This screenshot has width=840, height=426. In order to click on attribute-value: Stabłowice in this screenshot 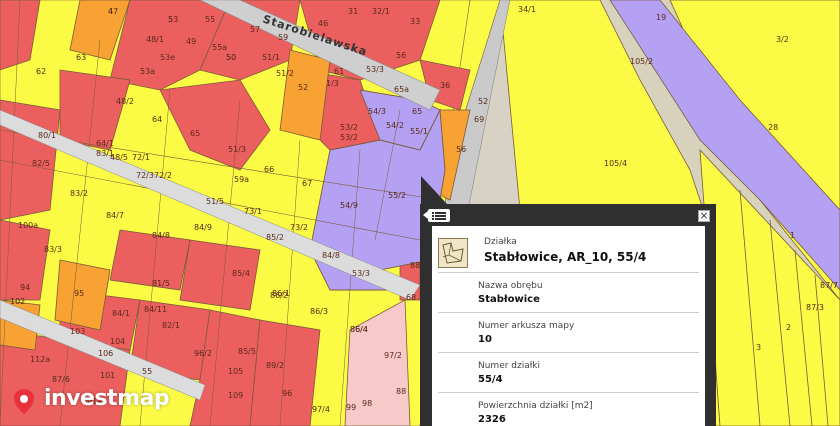, I will do `click(509, 299)`.